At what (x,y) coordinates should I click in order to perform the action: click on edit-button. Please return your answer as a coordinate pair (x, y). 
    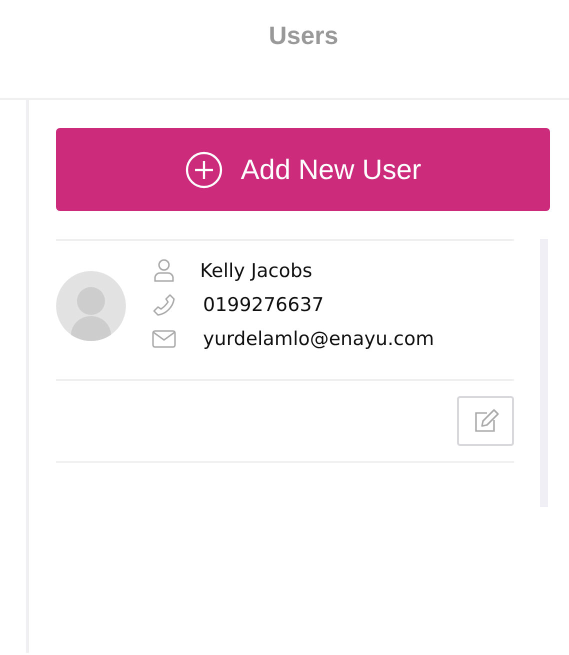
    Looking at the image, I should click on (485, 421).